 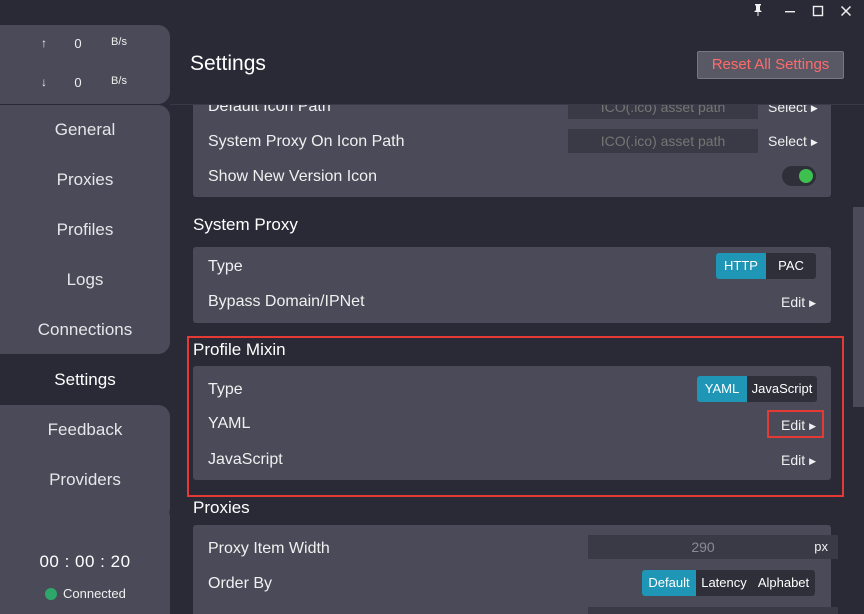 I want to click on order-by-label: Order By, so click(x=240, y=583).